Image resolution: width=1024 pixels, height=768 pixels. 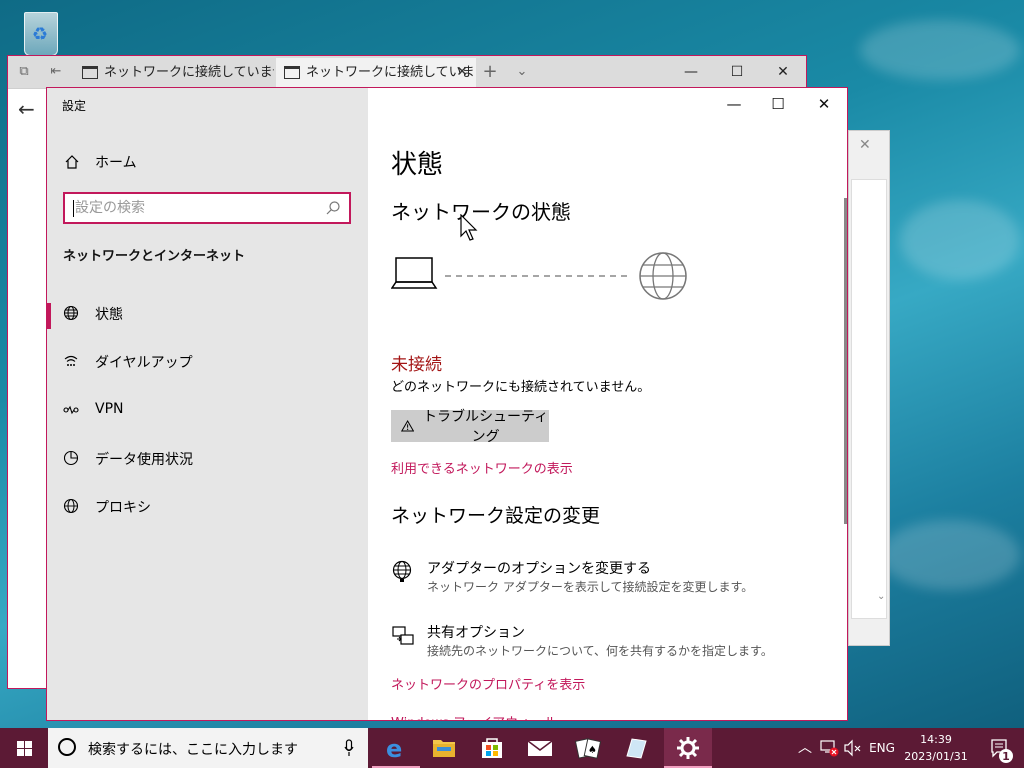 I want to click on network-status-heading: ネットワークの状態, so click(x=481, y=212).